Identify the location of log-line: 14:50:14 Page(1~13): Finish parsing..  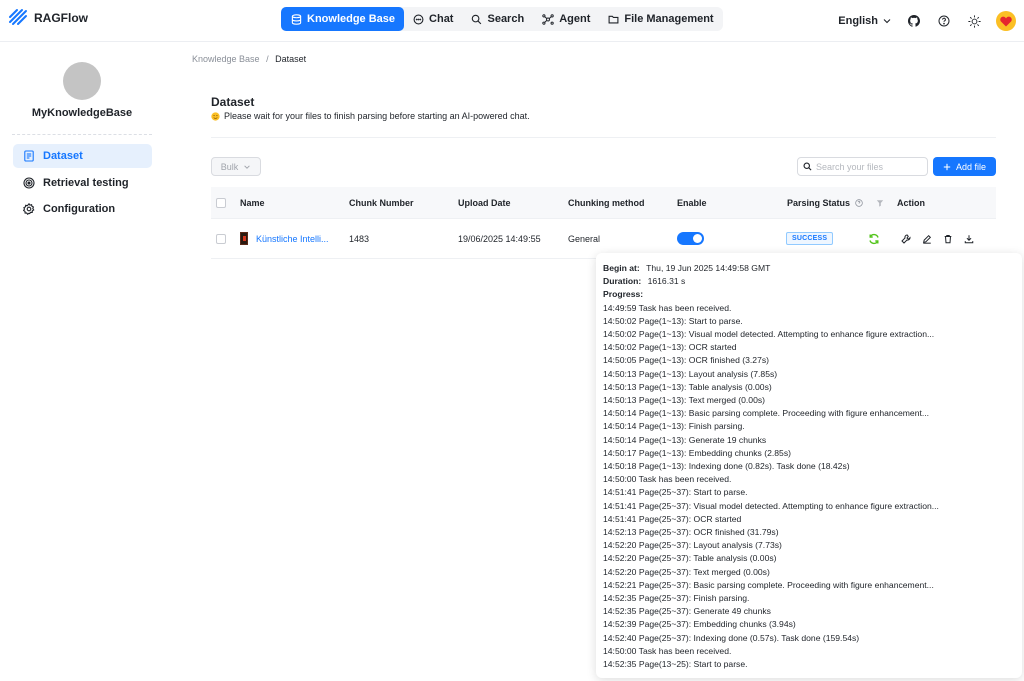
(674, 426).